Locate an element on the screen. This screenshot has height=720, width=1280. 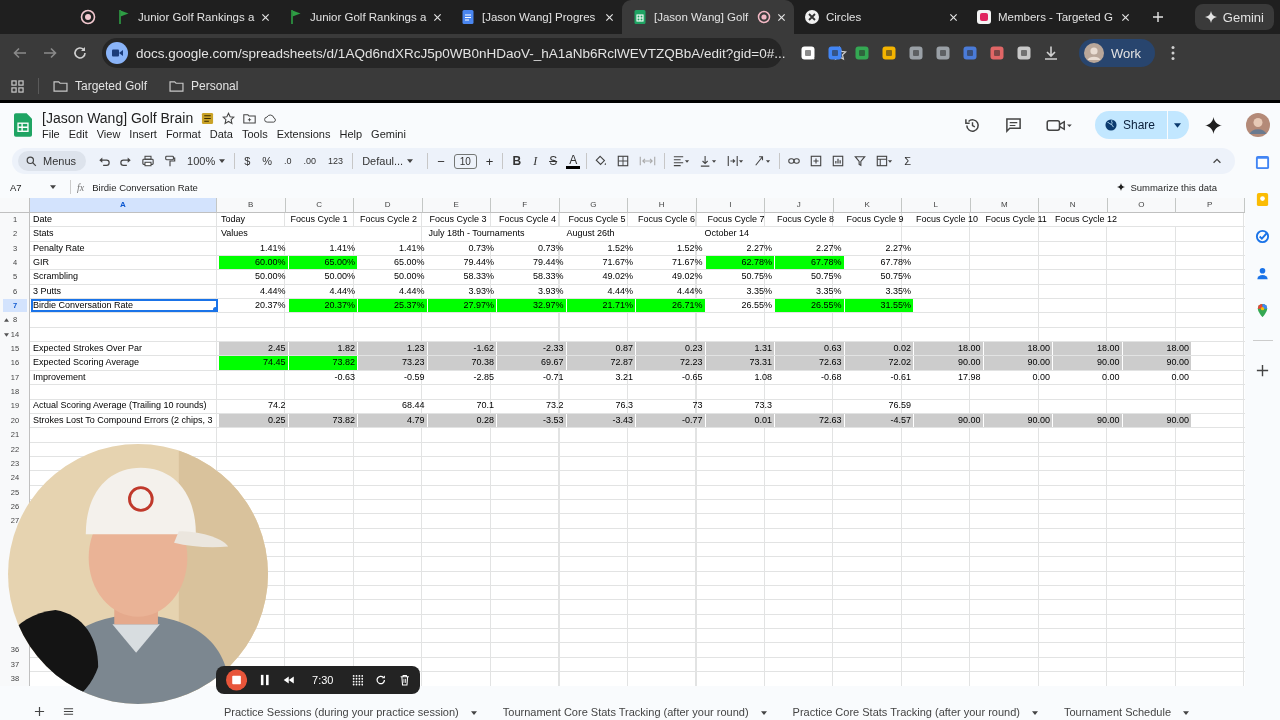
document-title: [Jason Wang] Golf Brain is located at coordinates (118, 118).